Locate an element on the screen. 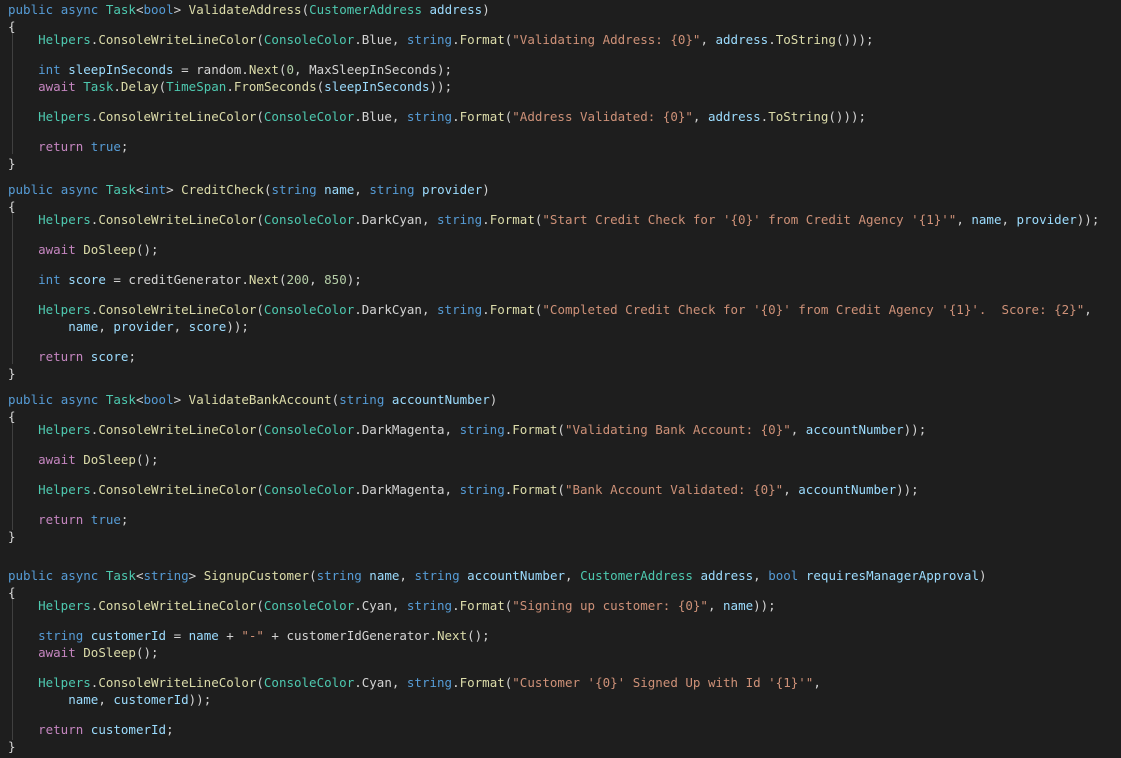 The height and width of the screenshot is (758, 1121). code-line: await DoSleep(); is located at coordinates (83, 653).